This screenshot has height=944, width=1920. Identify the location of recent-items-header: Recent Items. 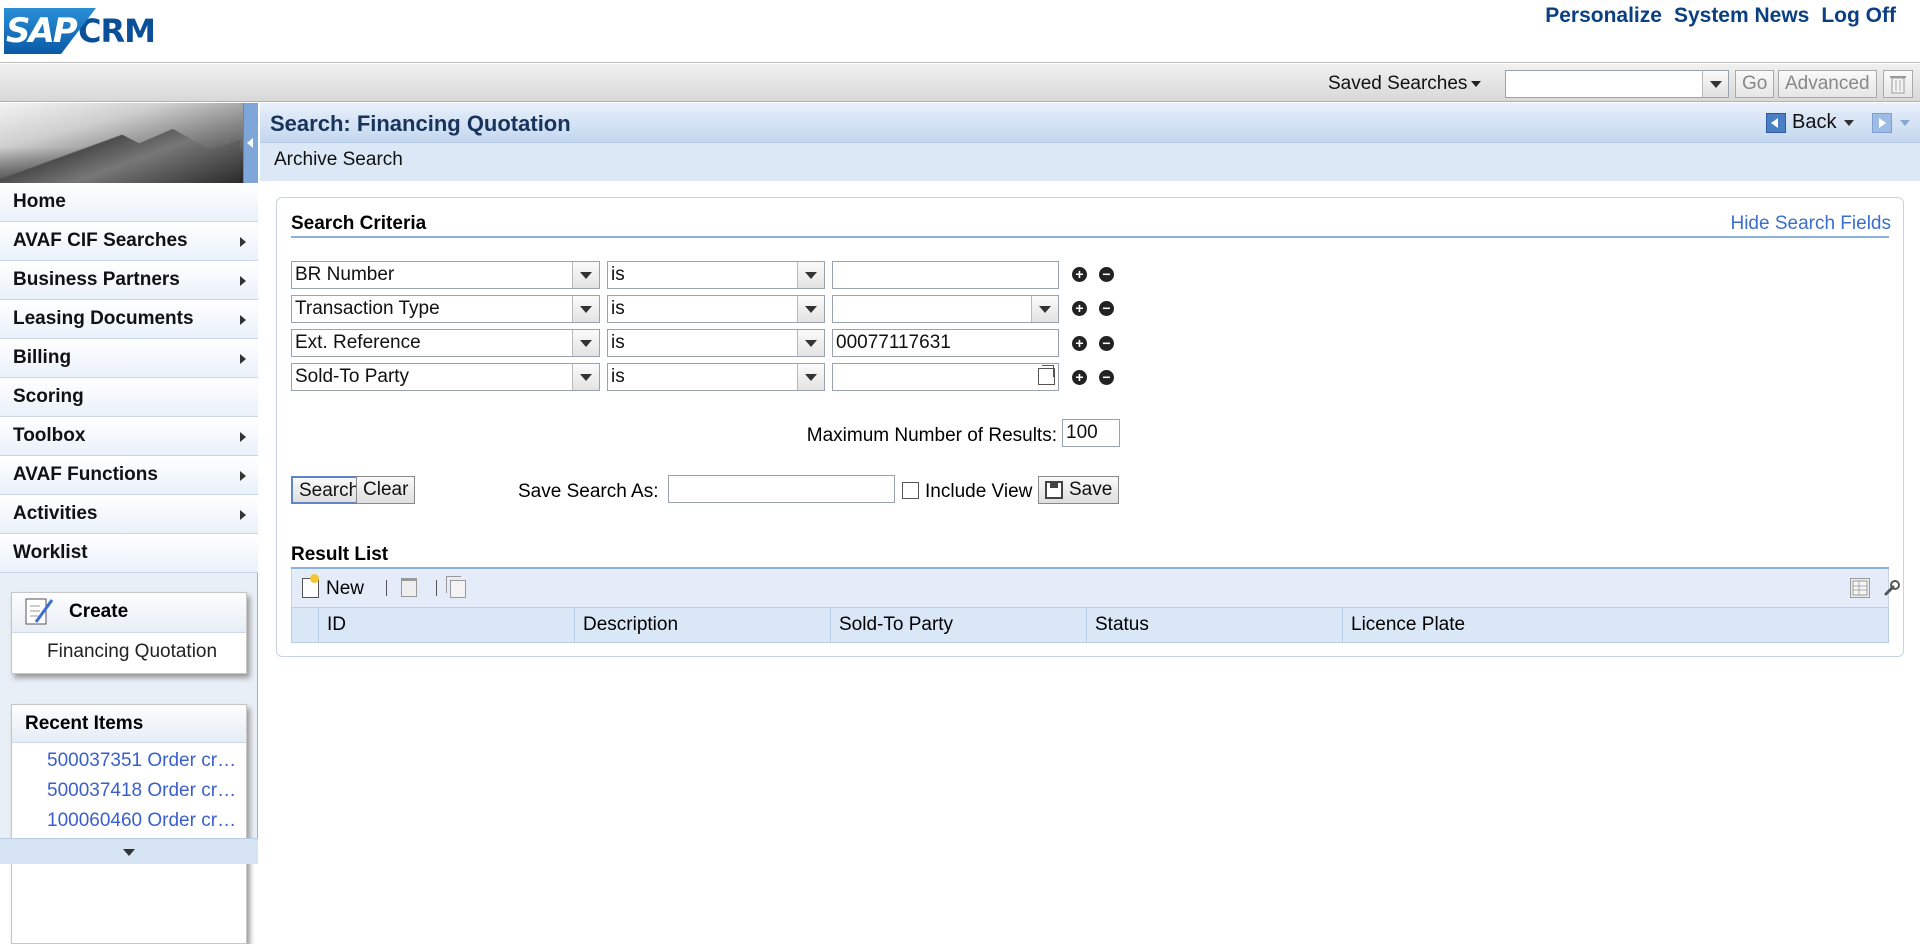
(129, 724).